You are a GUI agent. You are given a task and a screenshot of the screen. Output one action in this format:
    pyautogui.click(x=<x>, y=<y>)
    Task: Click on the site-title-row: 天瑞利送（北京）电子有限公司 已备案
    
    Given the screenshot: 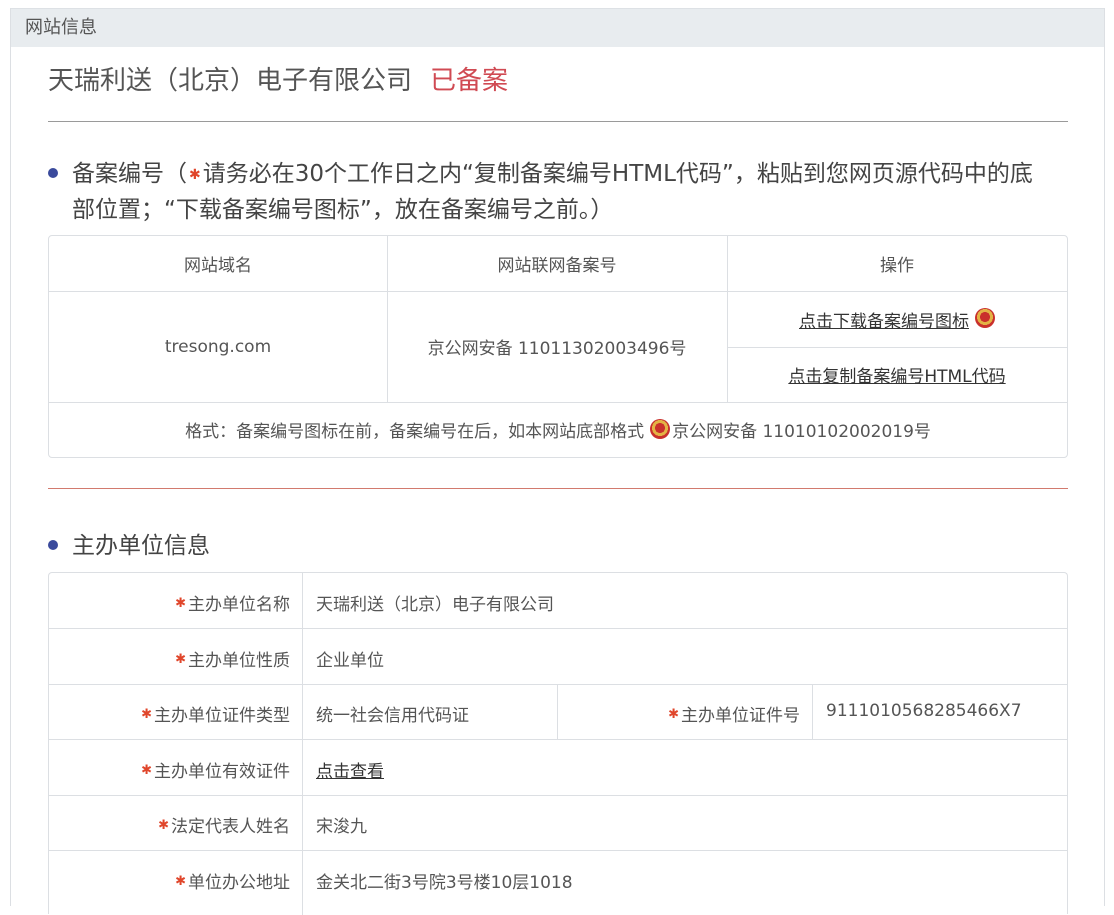 What is the action you would take?
    pyautogui.click(x=278, y=78)
    